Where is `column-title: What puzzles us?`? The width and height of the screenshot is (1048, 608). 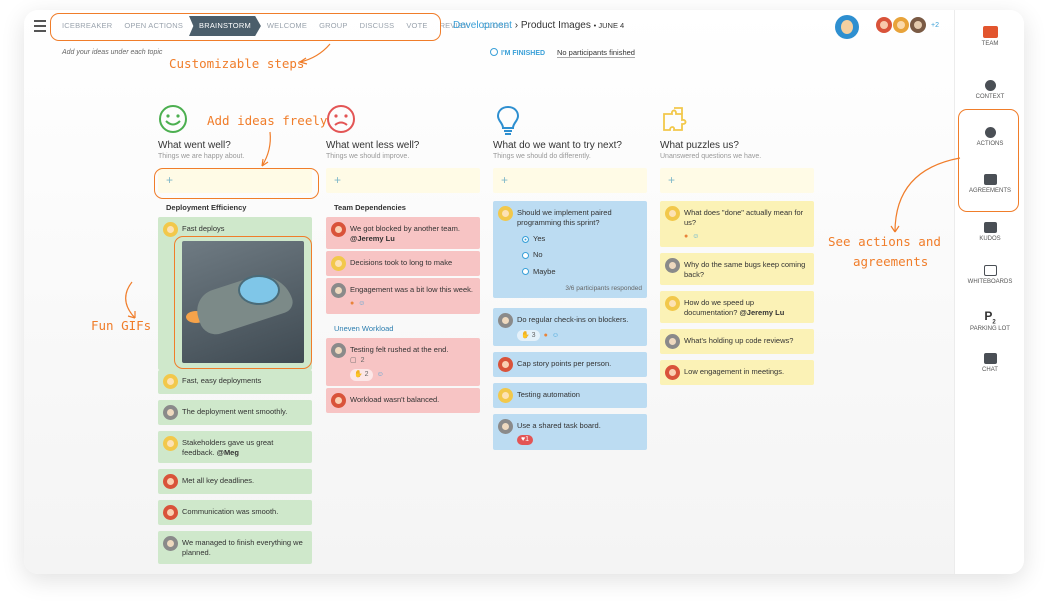 column-title: What puzzles us? is located at coordinates (699, 145).